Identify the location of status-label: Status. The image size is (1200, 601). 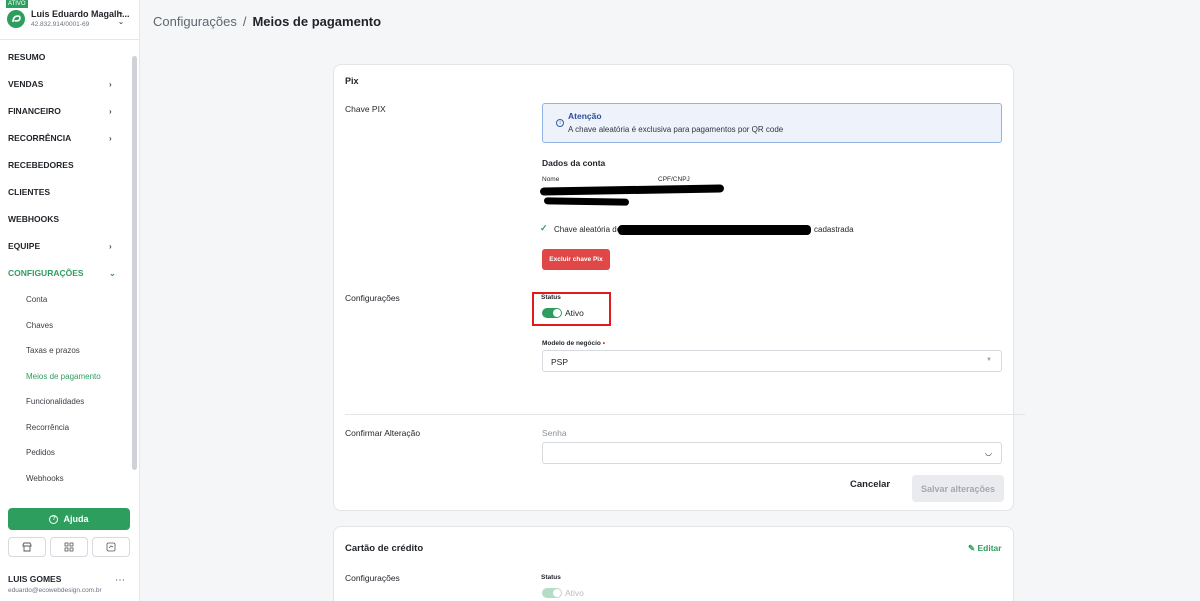
(551, 297).